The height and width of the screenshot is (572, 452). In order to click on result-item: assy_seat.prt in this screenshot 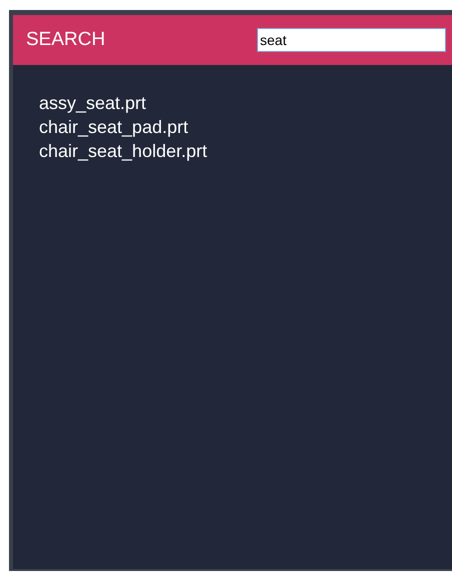, I will do `click(245, 103)`.